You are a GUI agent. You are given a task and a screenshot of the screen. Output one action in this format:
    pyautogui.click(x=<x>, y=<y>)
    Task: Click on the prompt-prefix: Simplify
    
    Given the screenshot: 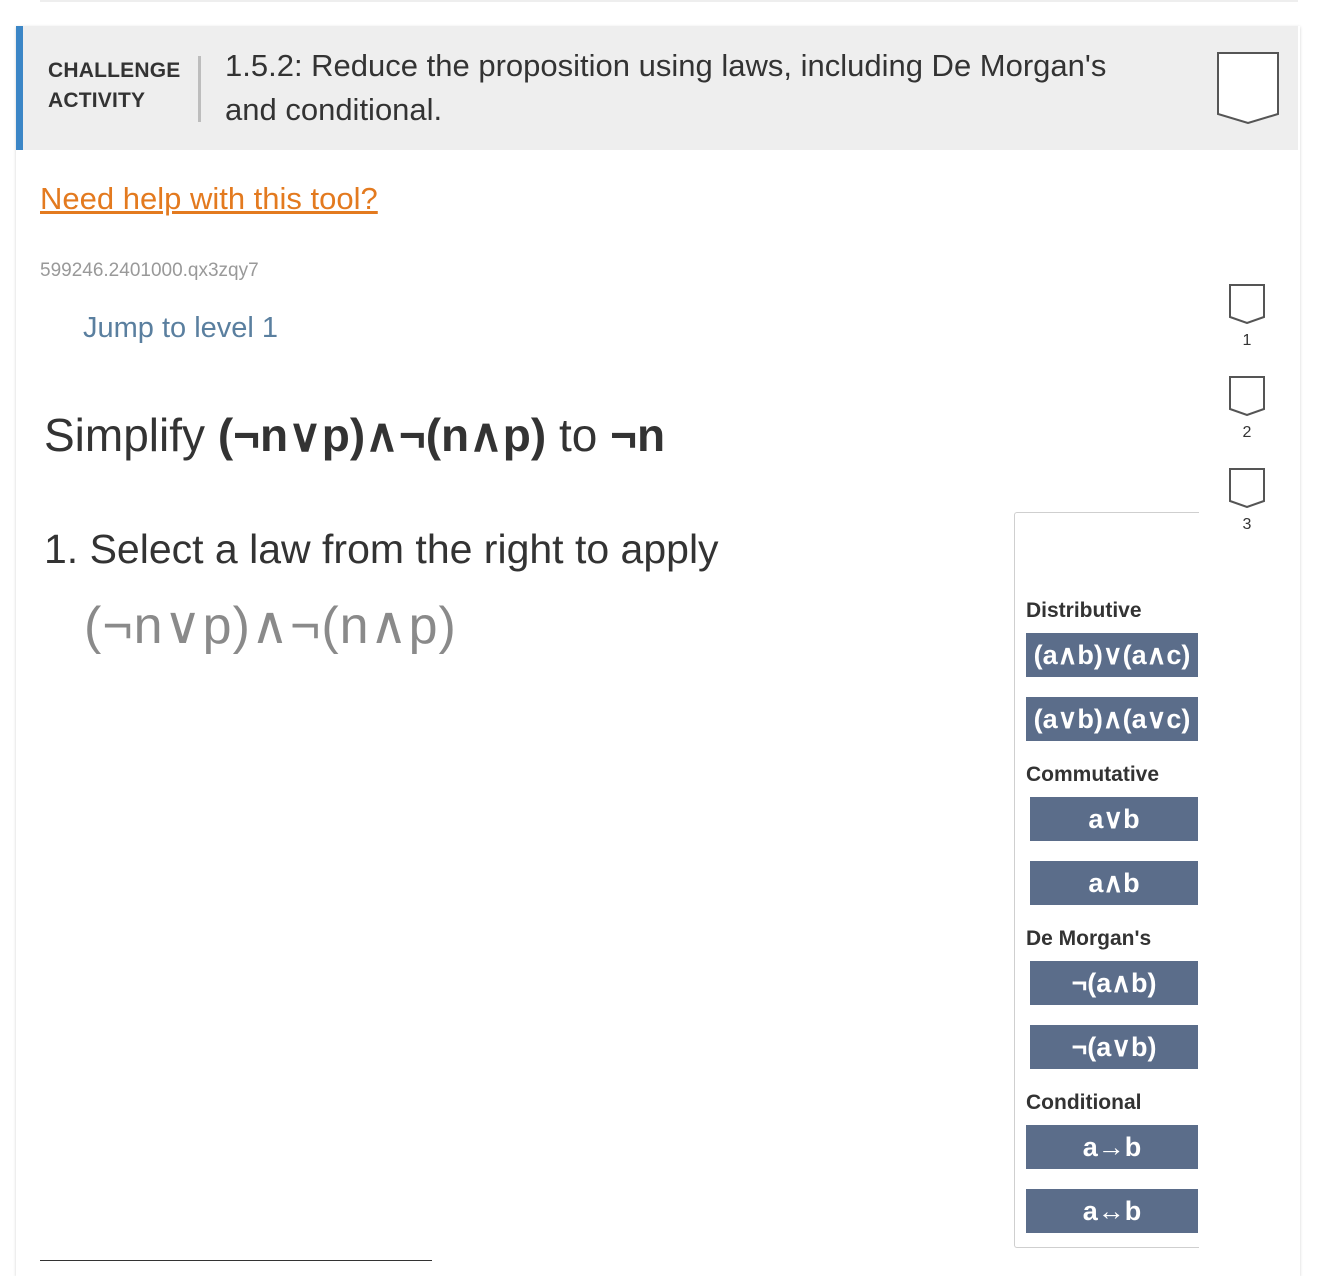 What is the action you would take?
    pyautogui.click(x=125, y=435)
    